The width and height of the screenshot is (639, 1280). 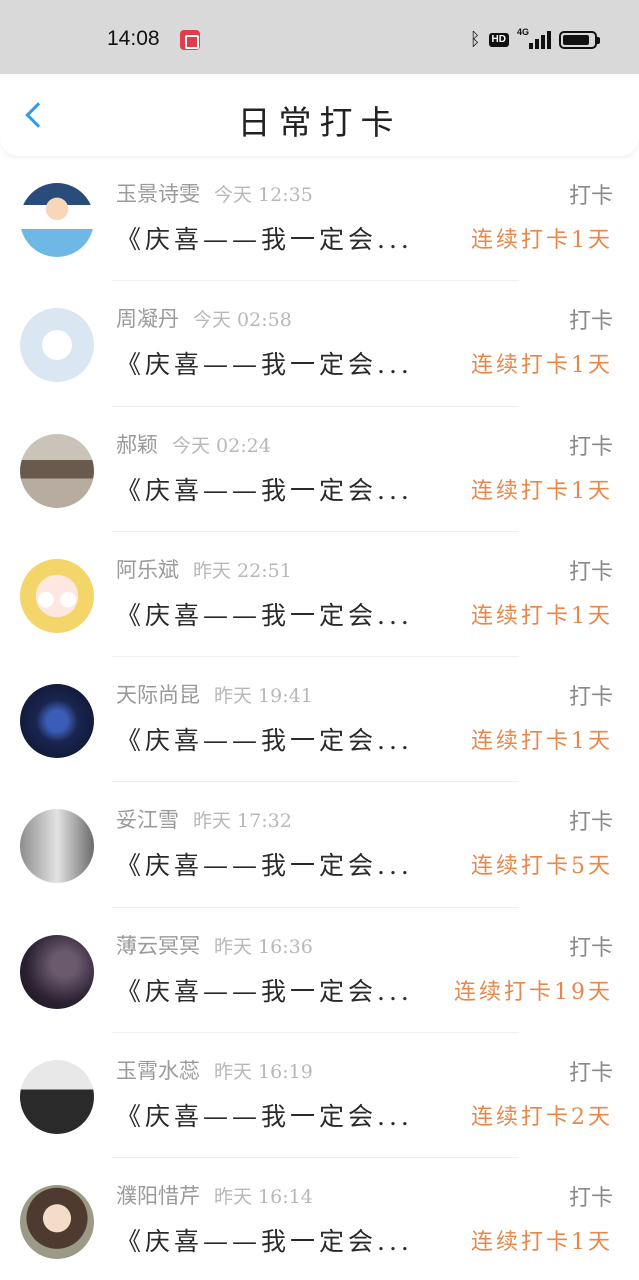 What do you see at coordinates (542, 867) in the screenshot?
I see `streak-label: 连续打卡5天` at bounding box center [542, 867].